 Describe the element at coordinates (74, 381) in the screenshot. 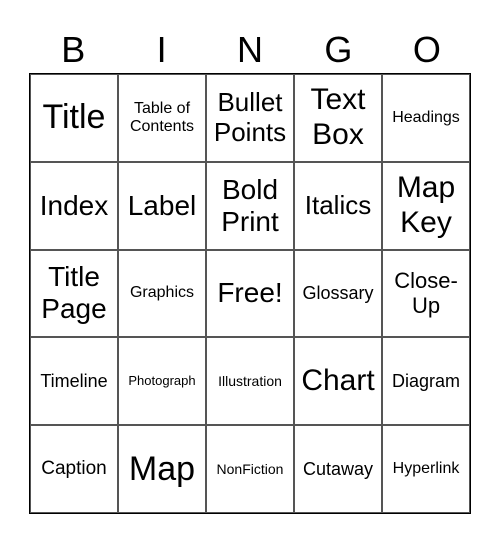

I see `bingo-cell: Timeline` at that location.